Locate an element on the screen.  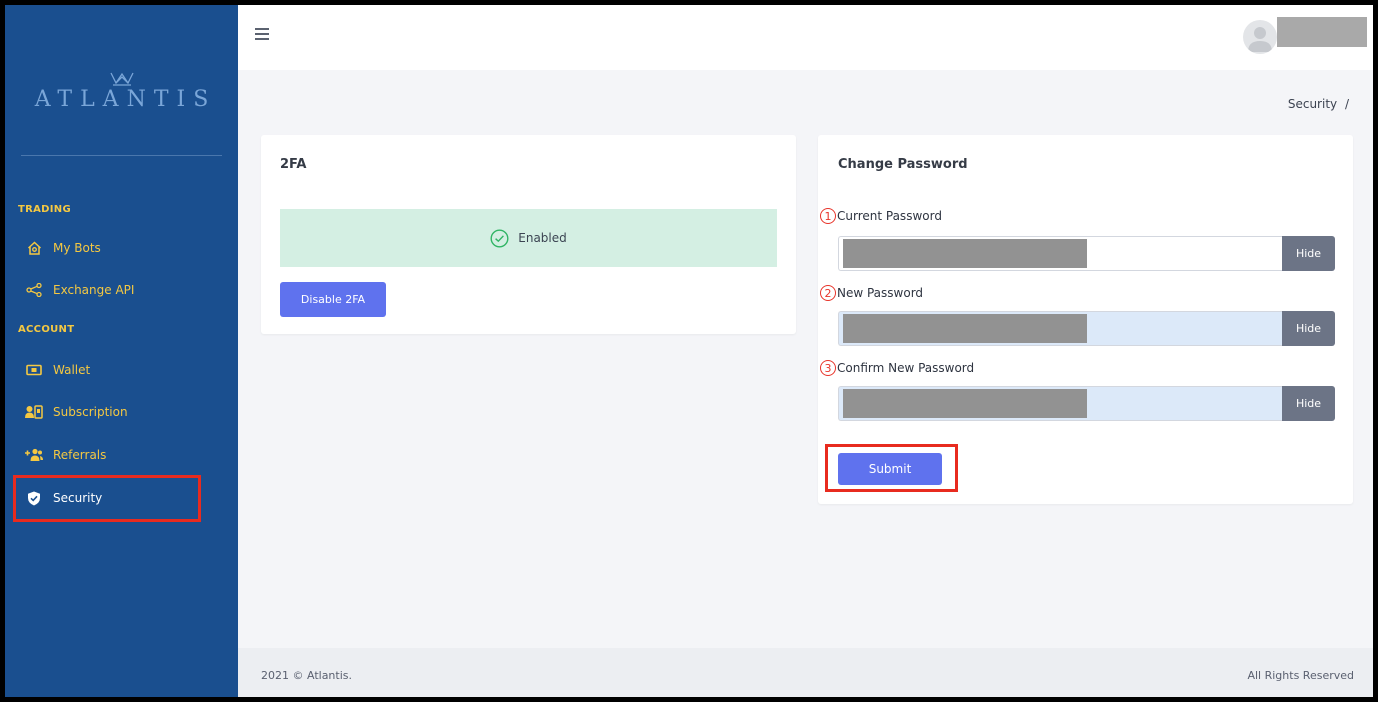
users-plus-icon is located at coordinates (34, 455).